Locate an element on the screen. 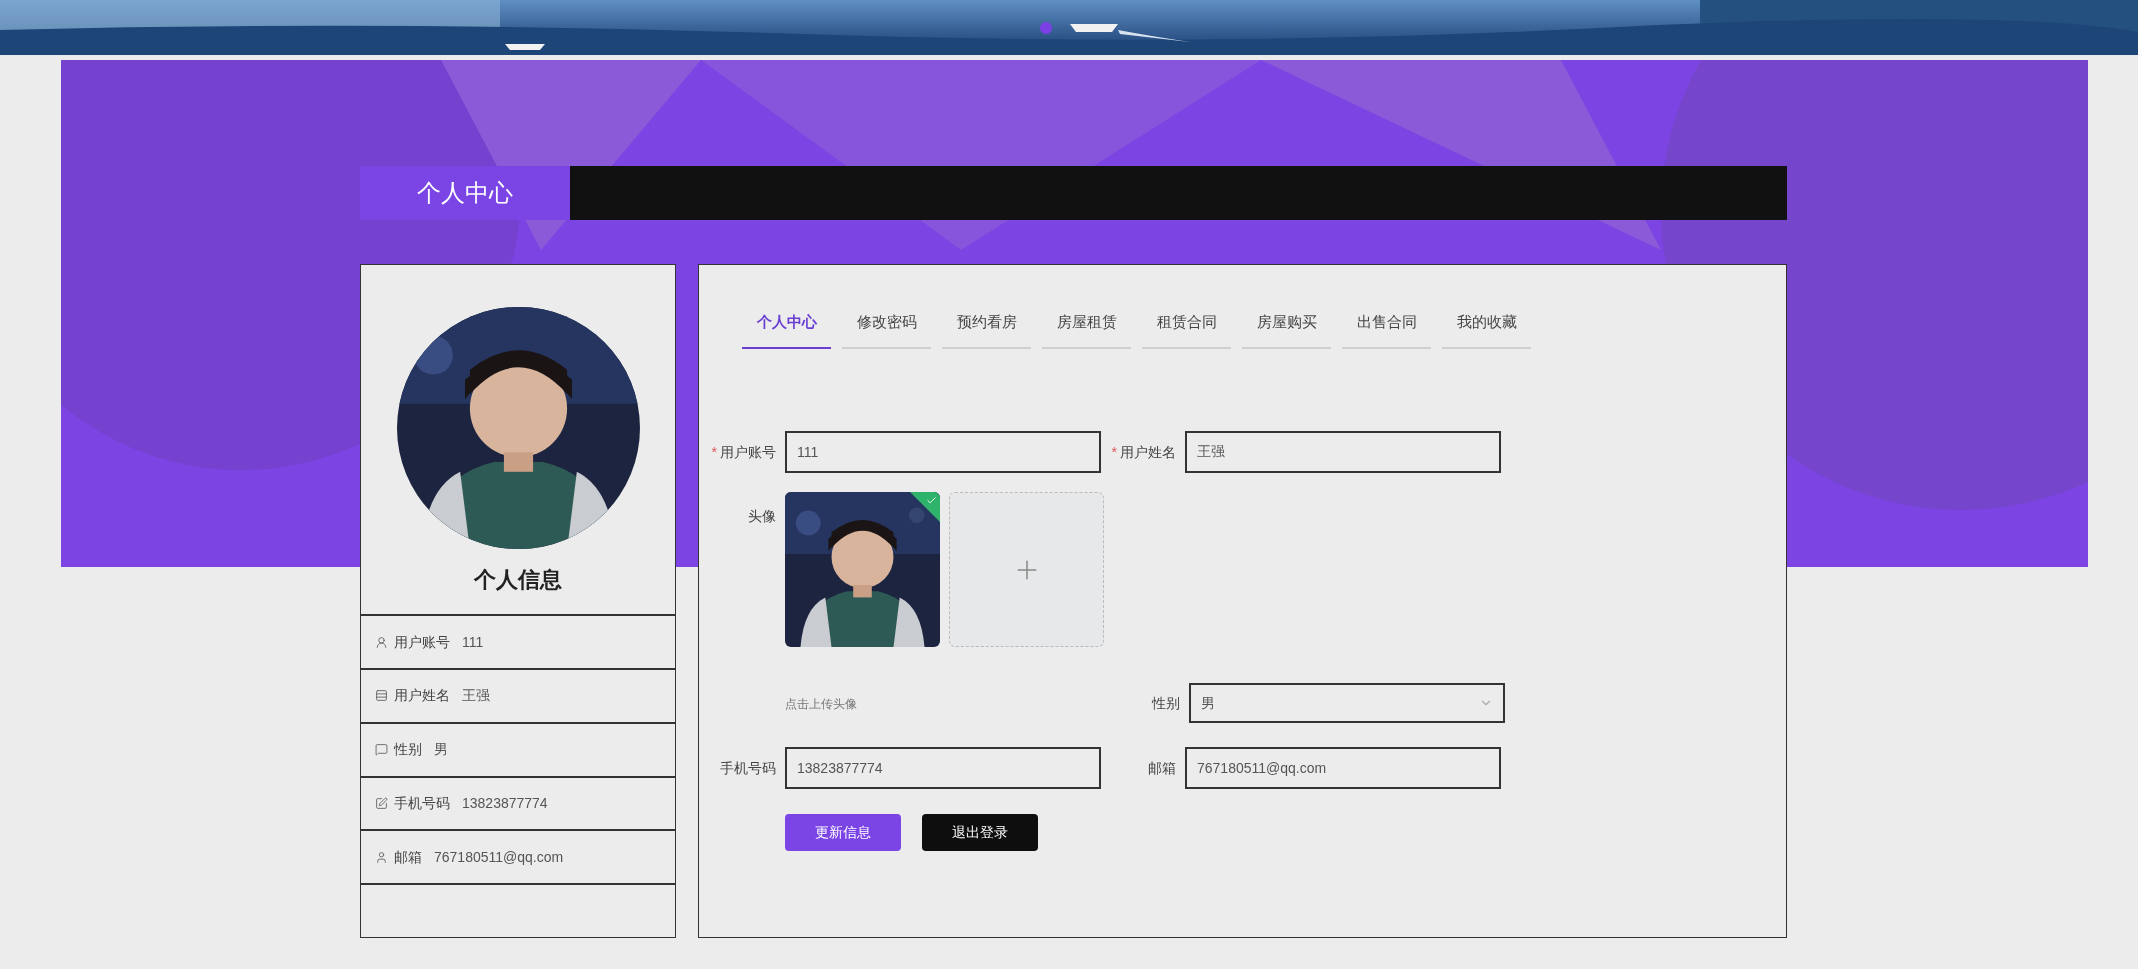 The width and height of the screenshot is (2138, 969). tab: 我的收藏 is located at coordinates (1486, 323).